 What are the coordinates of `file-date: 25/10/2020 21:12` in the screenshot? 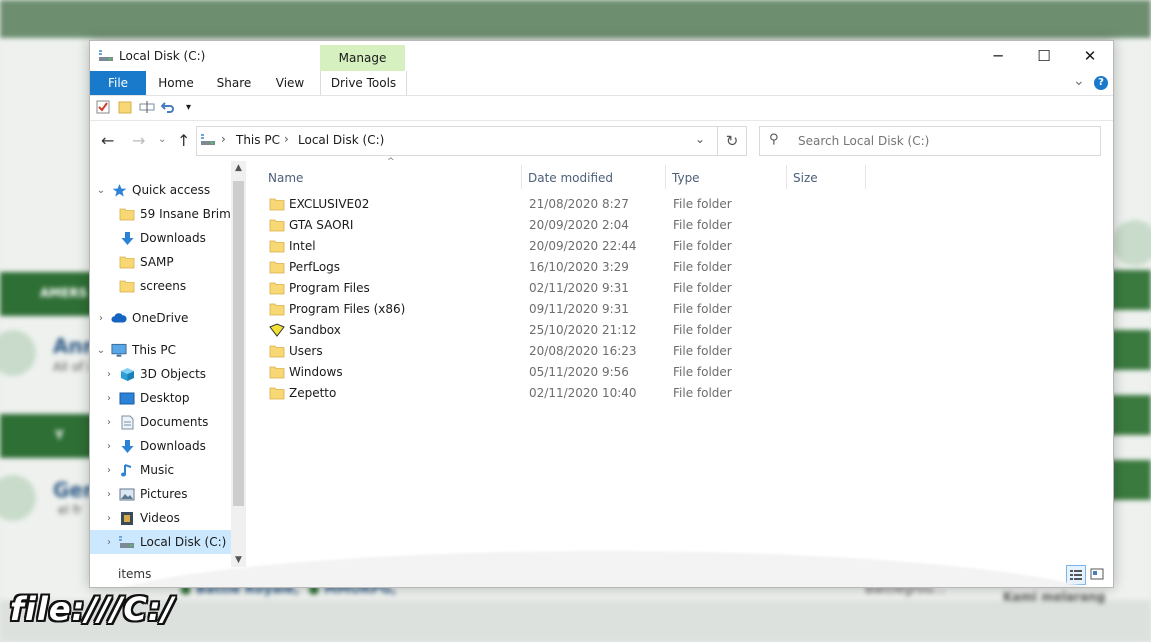 It's located at (583, 330).